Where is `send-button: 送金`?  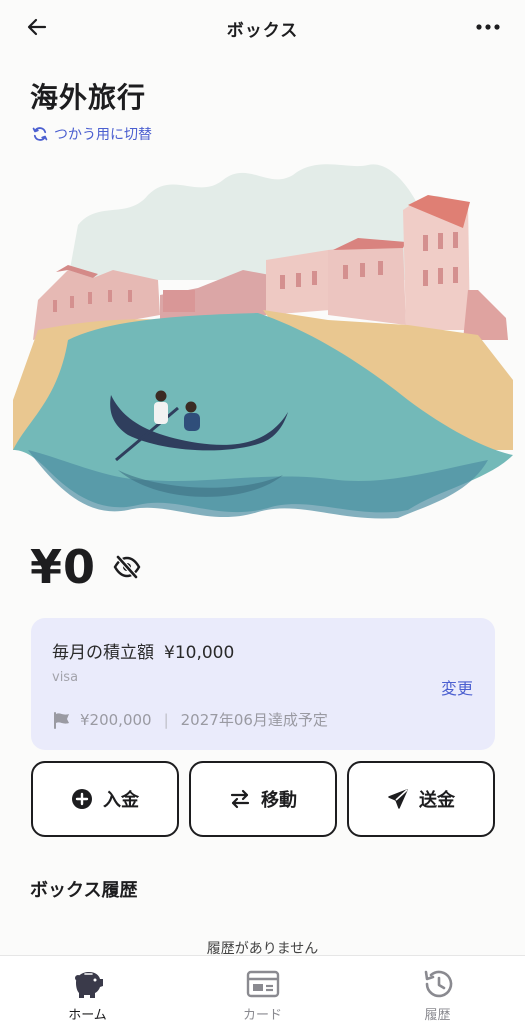
send-button: 送金 is located at coordinates (421, 799).